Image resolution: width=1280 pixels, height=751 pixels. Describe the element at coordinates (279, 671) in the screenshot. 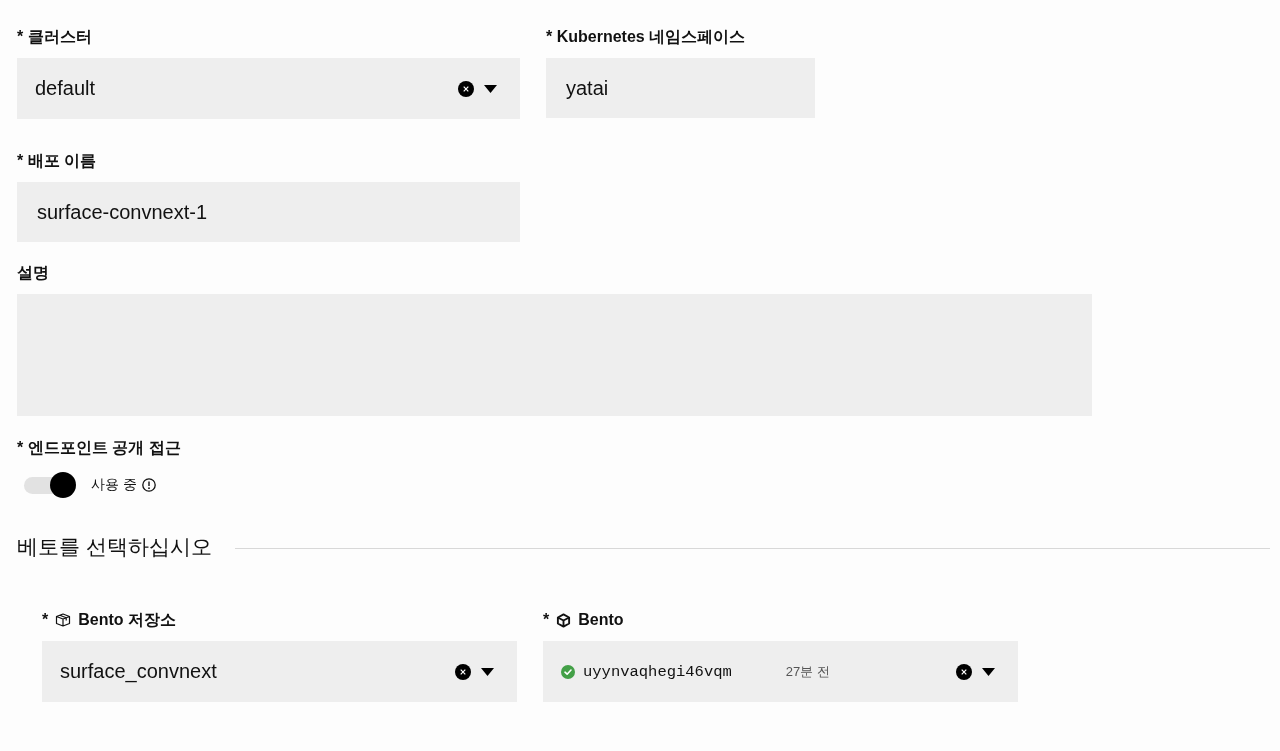

I see `select-field: surface_convnext` at that location.